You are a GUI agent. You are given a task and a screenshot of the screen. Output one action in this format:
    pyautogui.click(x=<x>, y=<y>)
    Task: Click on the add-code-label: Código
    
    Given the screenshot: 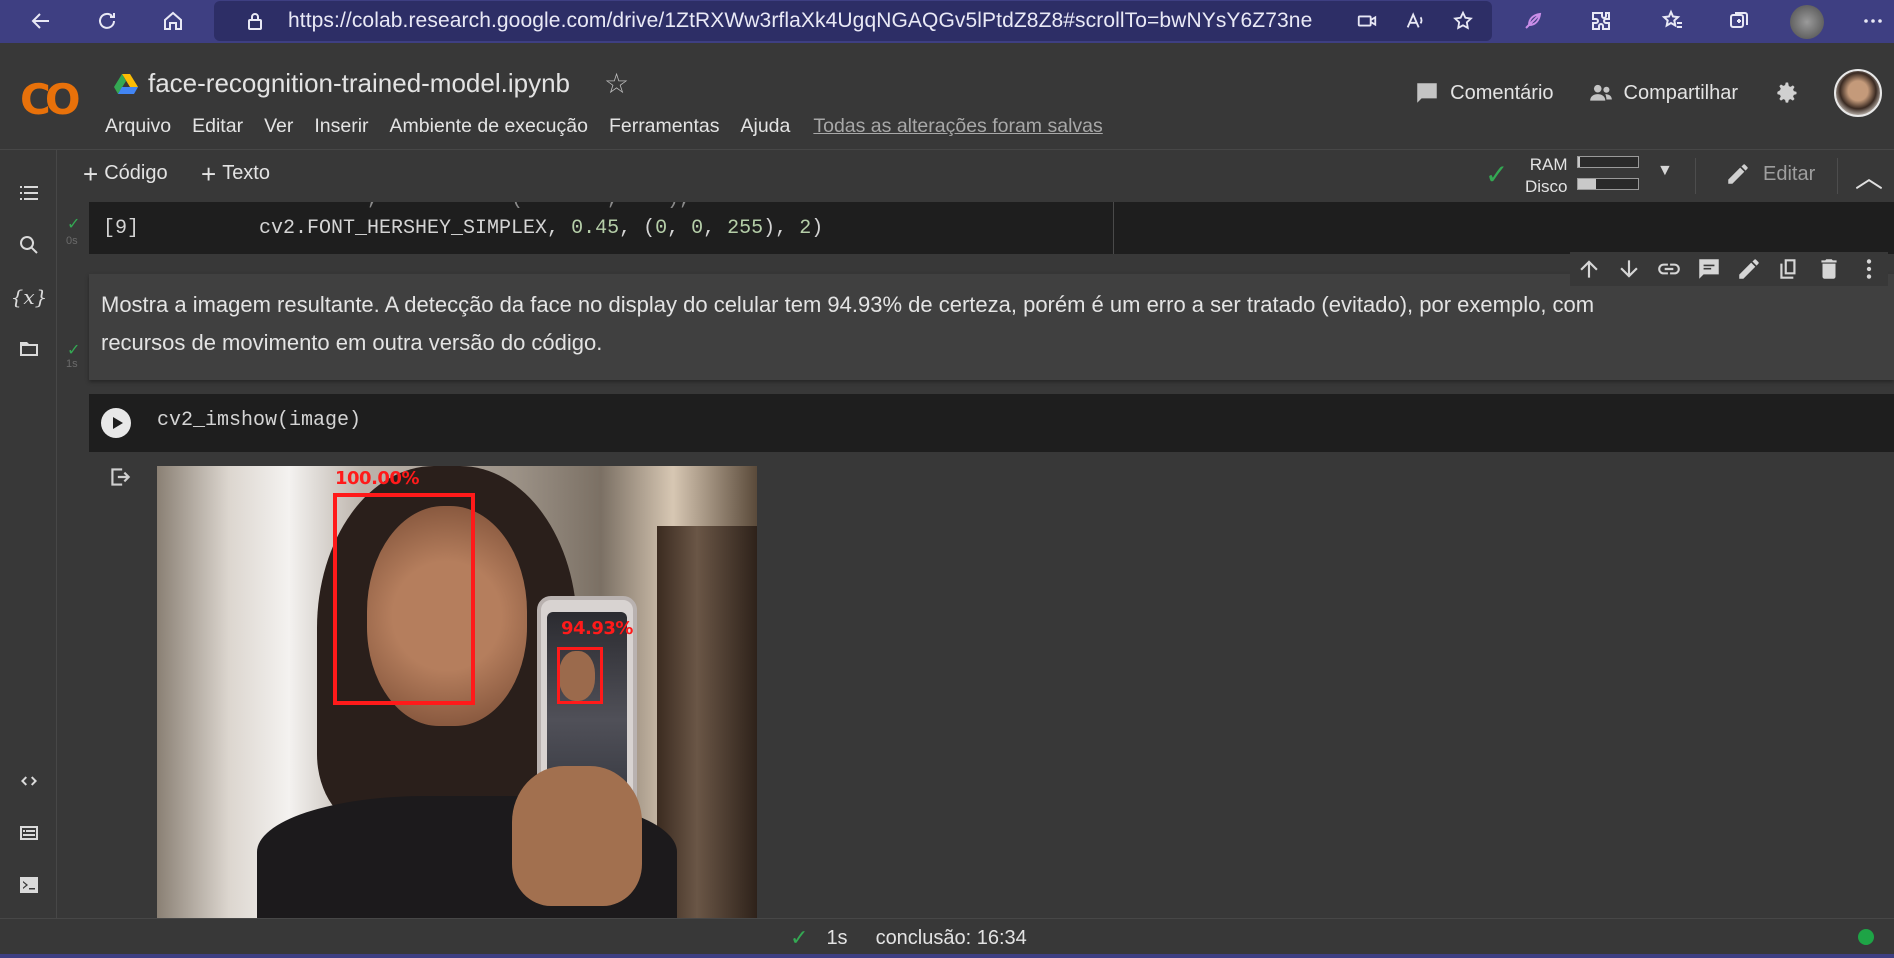 What is the action you would take?
    pyautogui.click(x=136, y=173)
    